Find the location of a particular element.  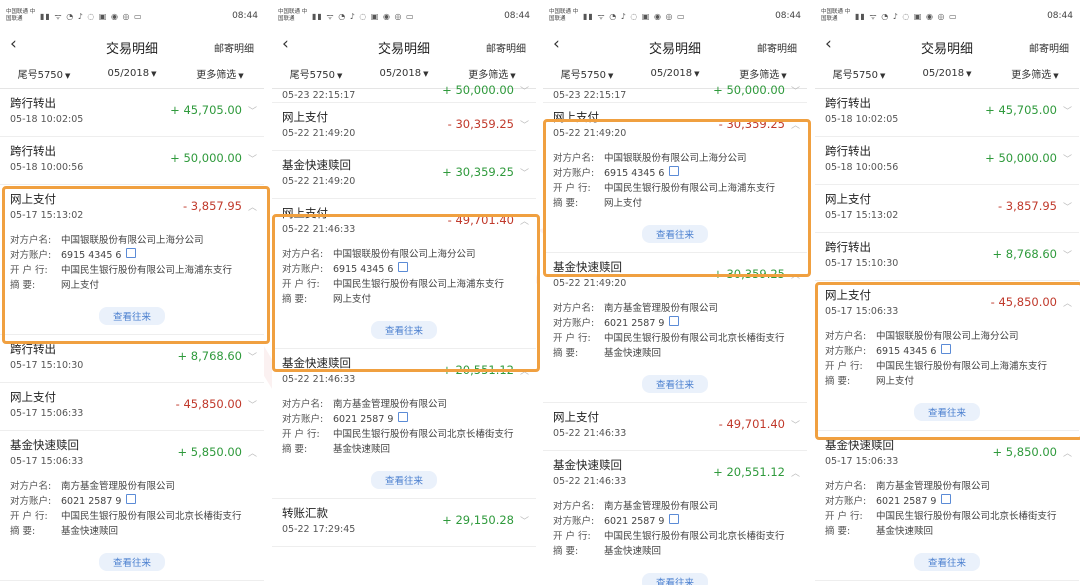

detail-key: 对方户名: is located at coordinates (303, 254).